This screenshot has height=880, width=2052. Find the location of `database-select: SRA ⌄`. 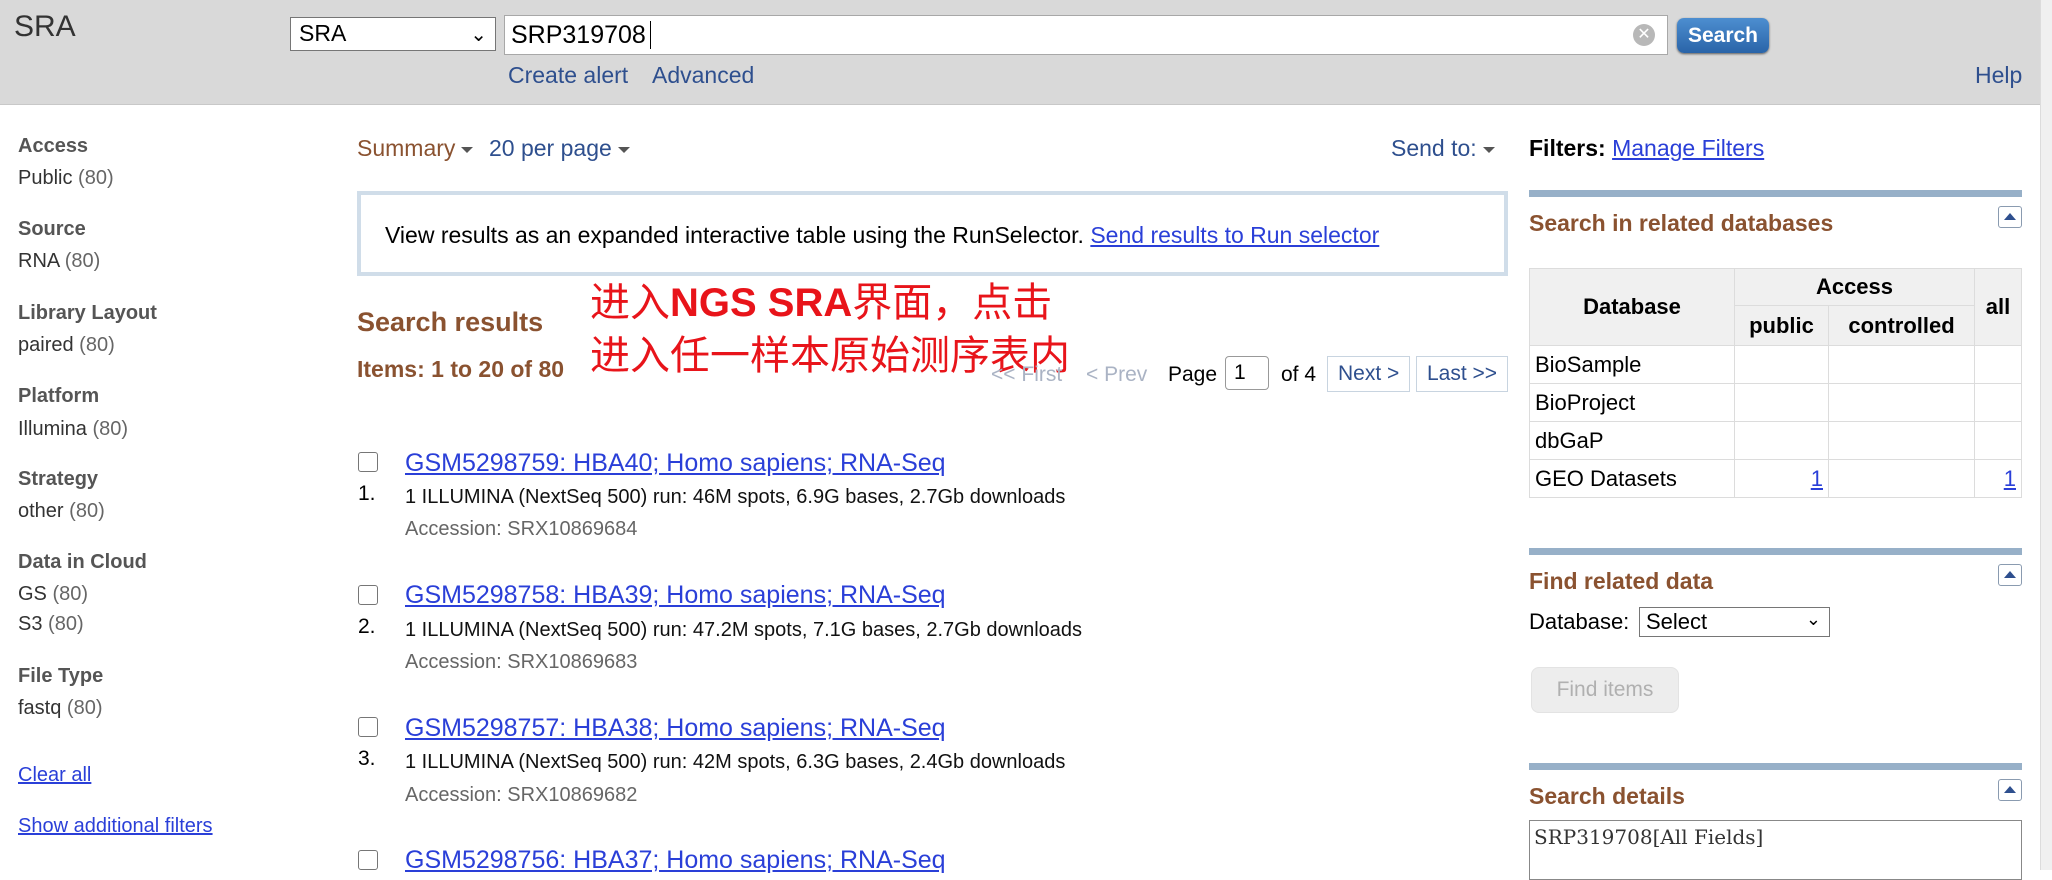

database-select: SRA ⌄ is located at coordinates (393, 34).